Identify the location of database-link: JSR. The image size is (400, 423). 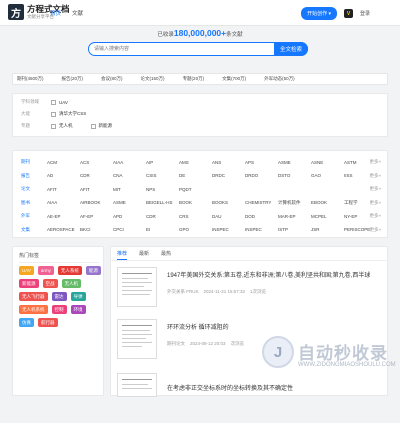
(327, 229).